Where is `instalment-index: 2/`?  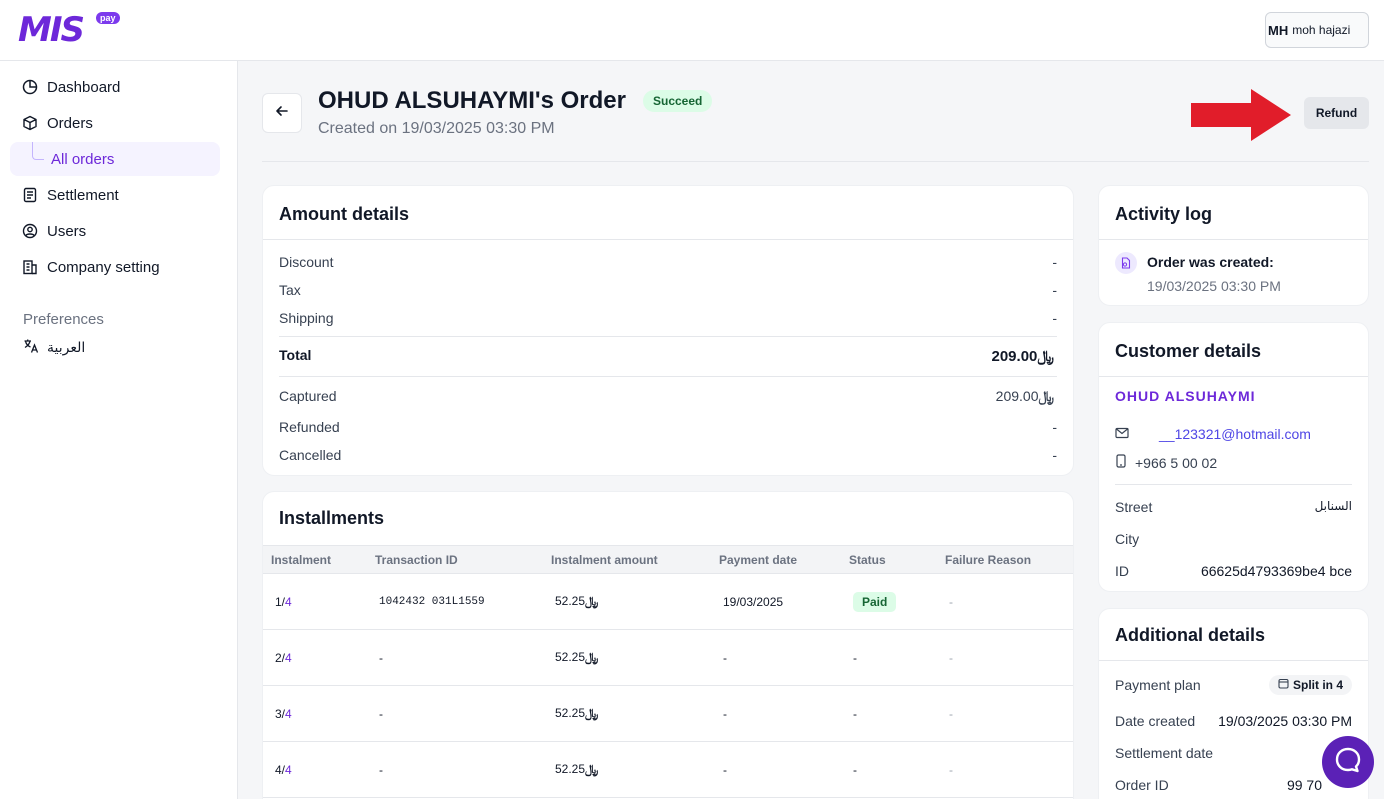
instalment-index: 2/ is located at coordinates (280, 657).